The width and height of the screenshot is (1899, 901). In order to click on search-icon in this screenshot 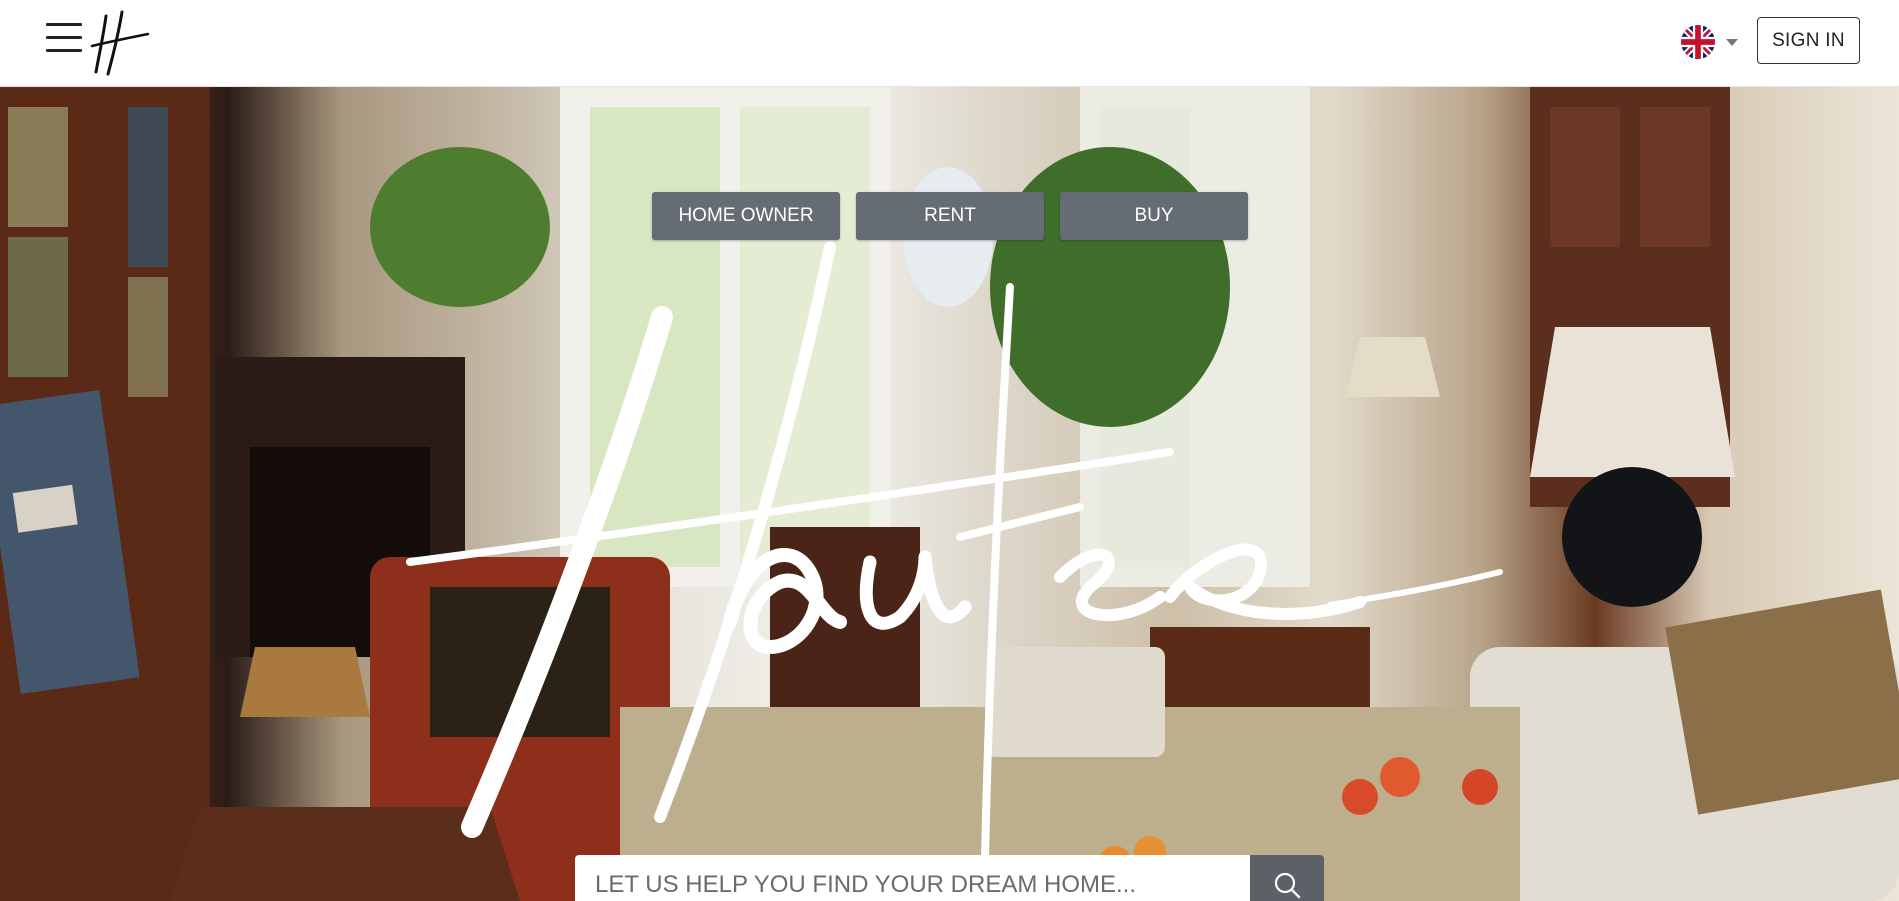, I will do `click(1287, 885)`.